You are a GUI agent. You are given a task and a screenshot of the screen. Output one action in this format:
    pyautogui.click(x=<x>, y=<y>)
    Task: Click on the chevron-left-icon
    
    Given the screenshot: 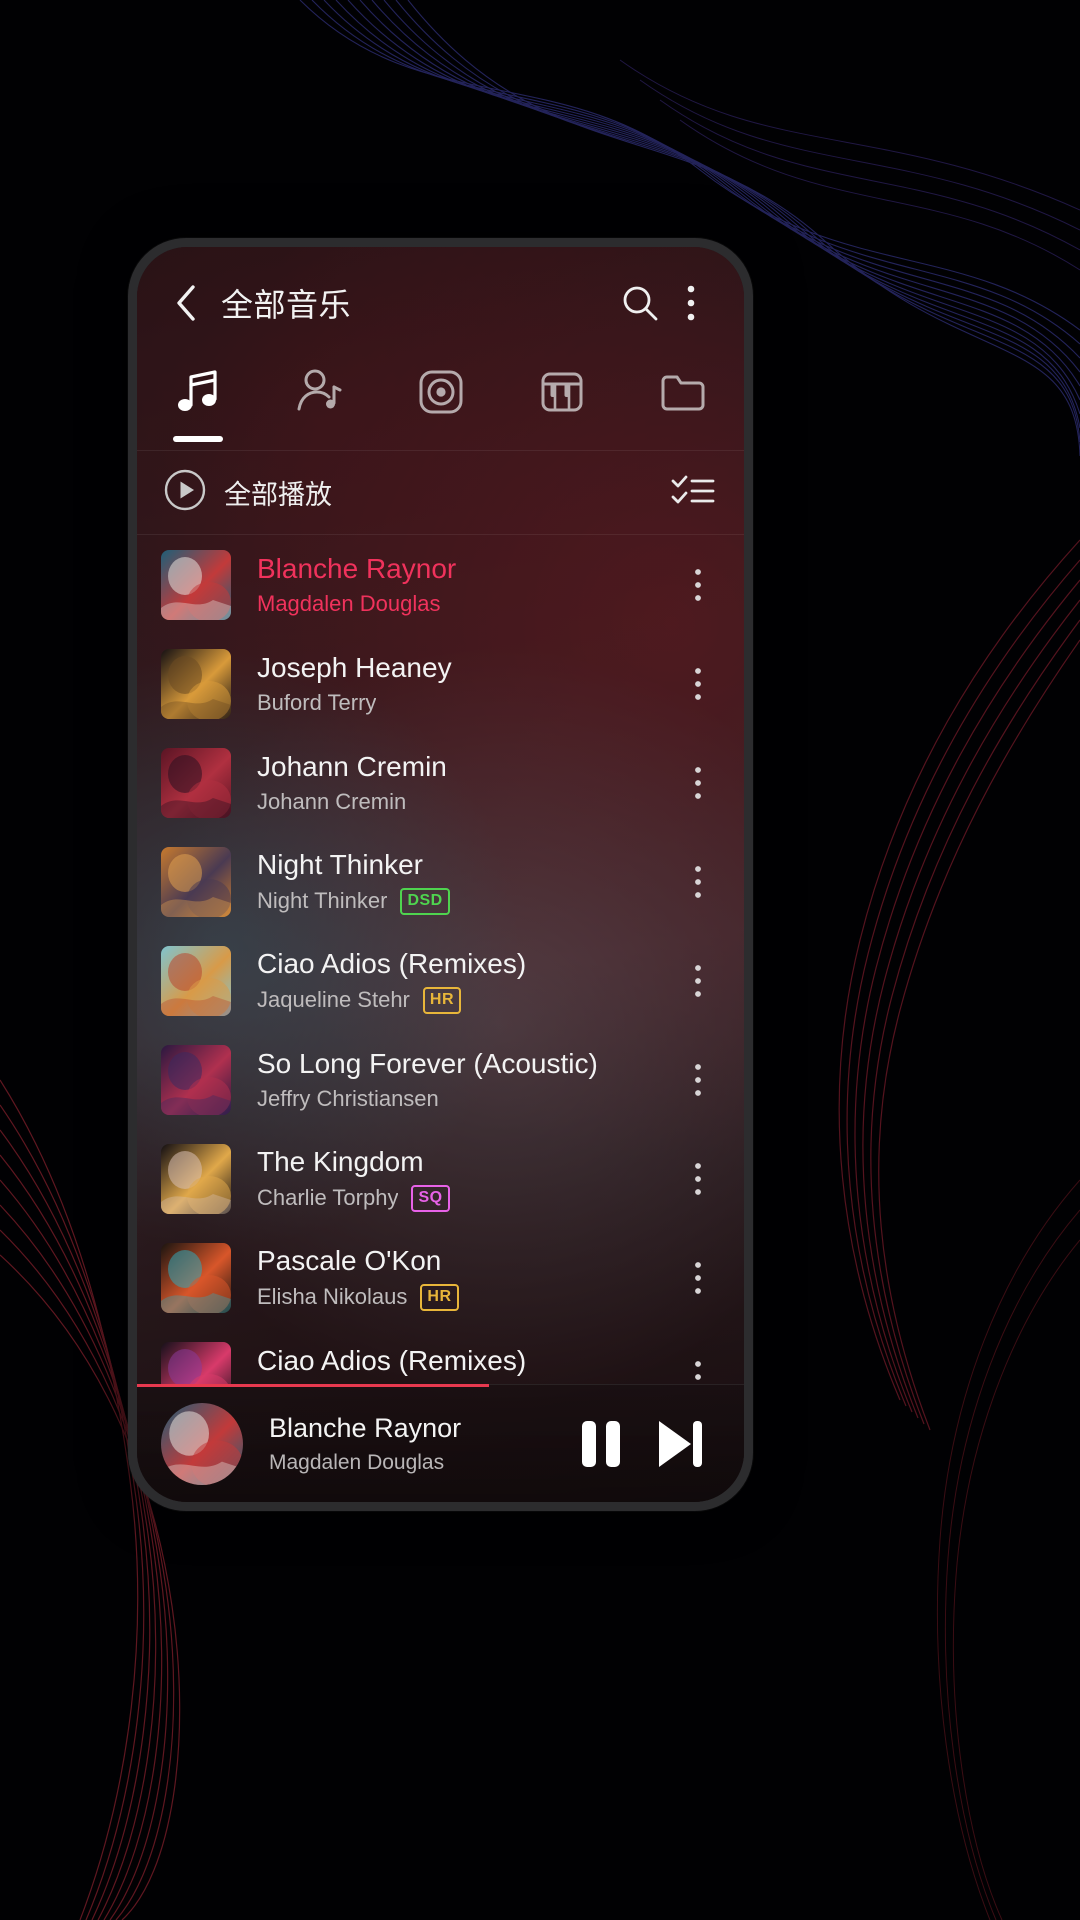 What is the action you would take?
    pyautogui.click(x=186, y=303)
    